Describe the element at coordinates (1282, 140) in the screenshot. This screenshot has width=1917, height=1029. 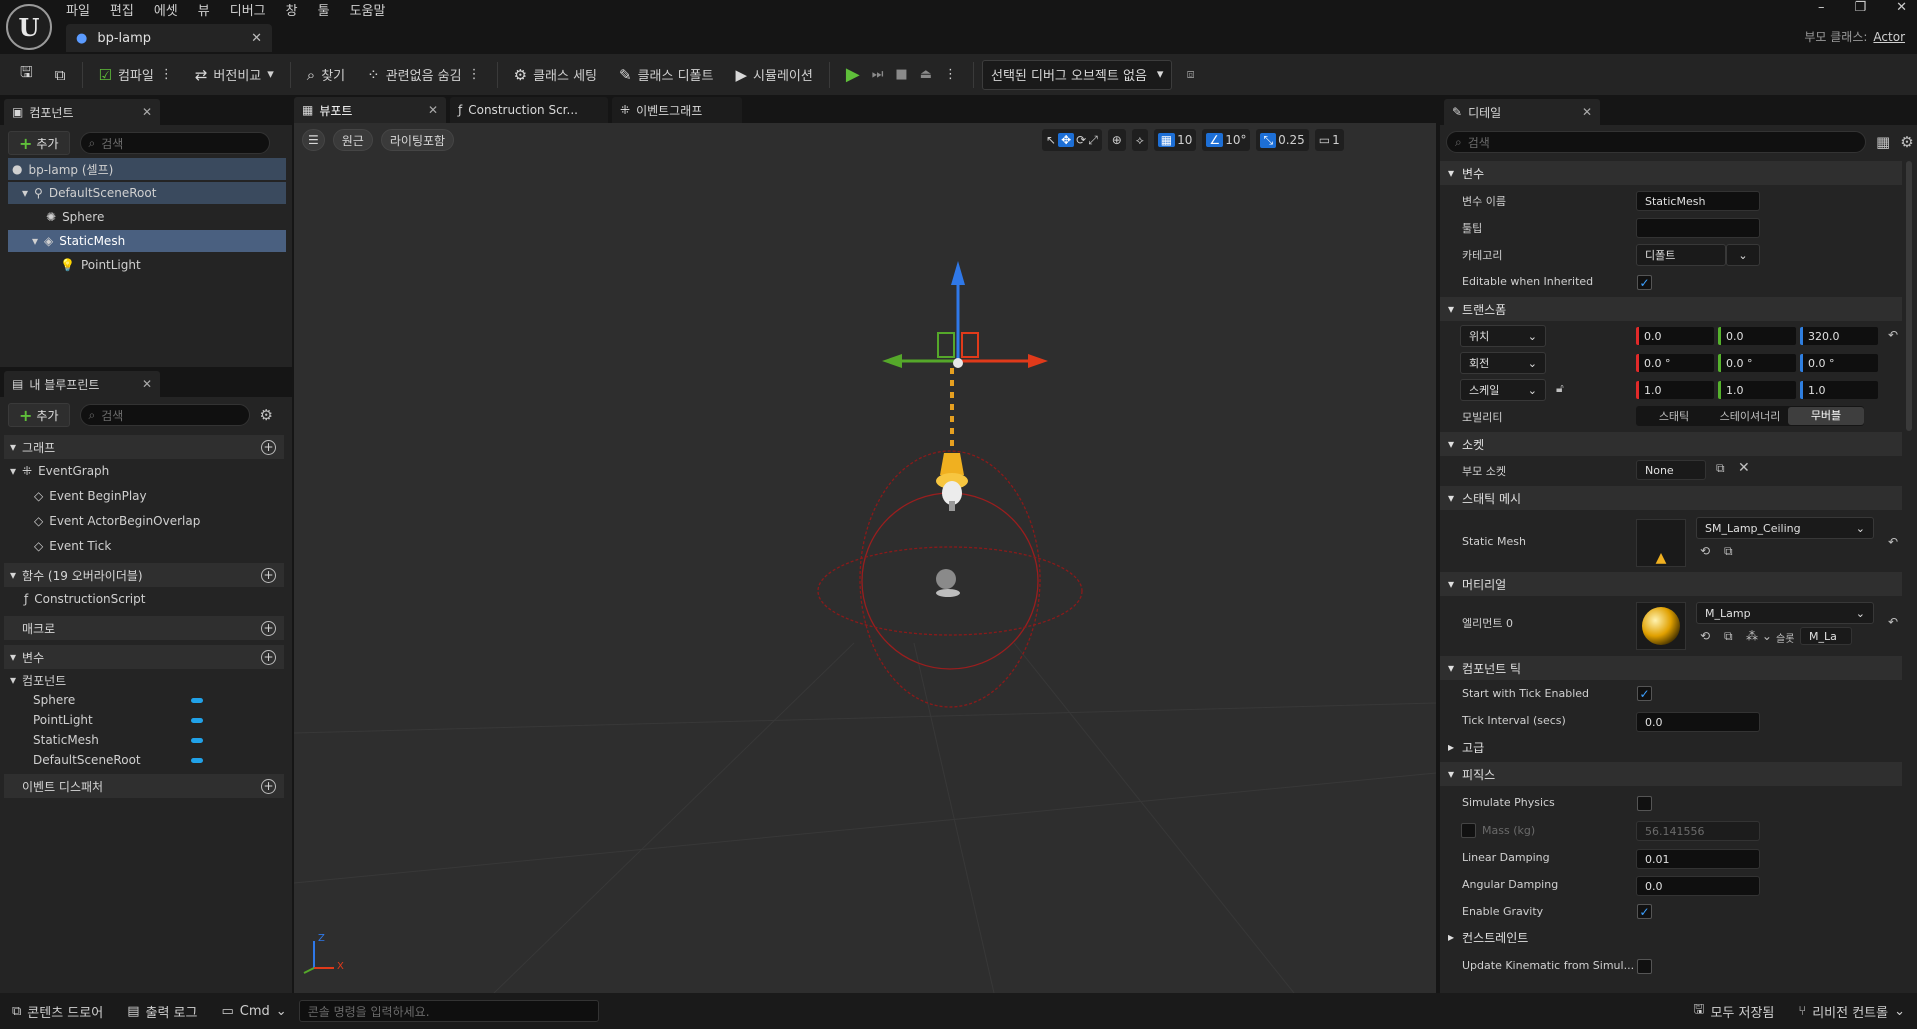
I see `scale-snap-control: ⤡ 0.25` at that location.